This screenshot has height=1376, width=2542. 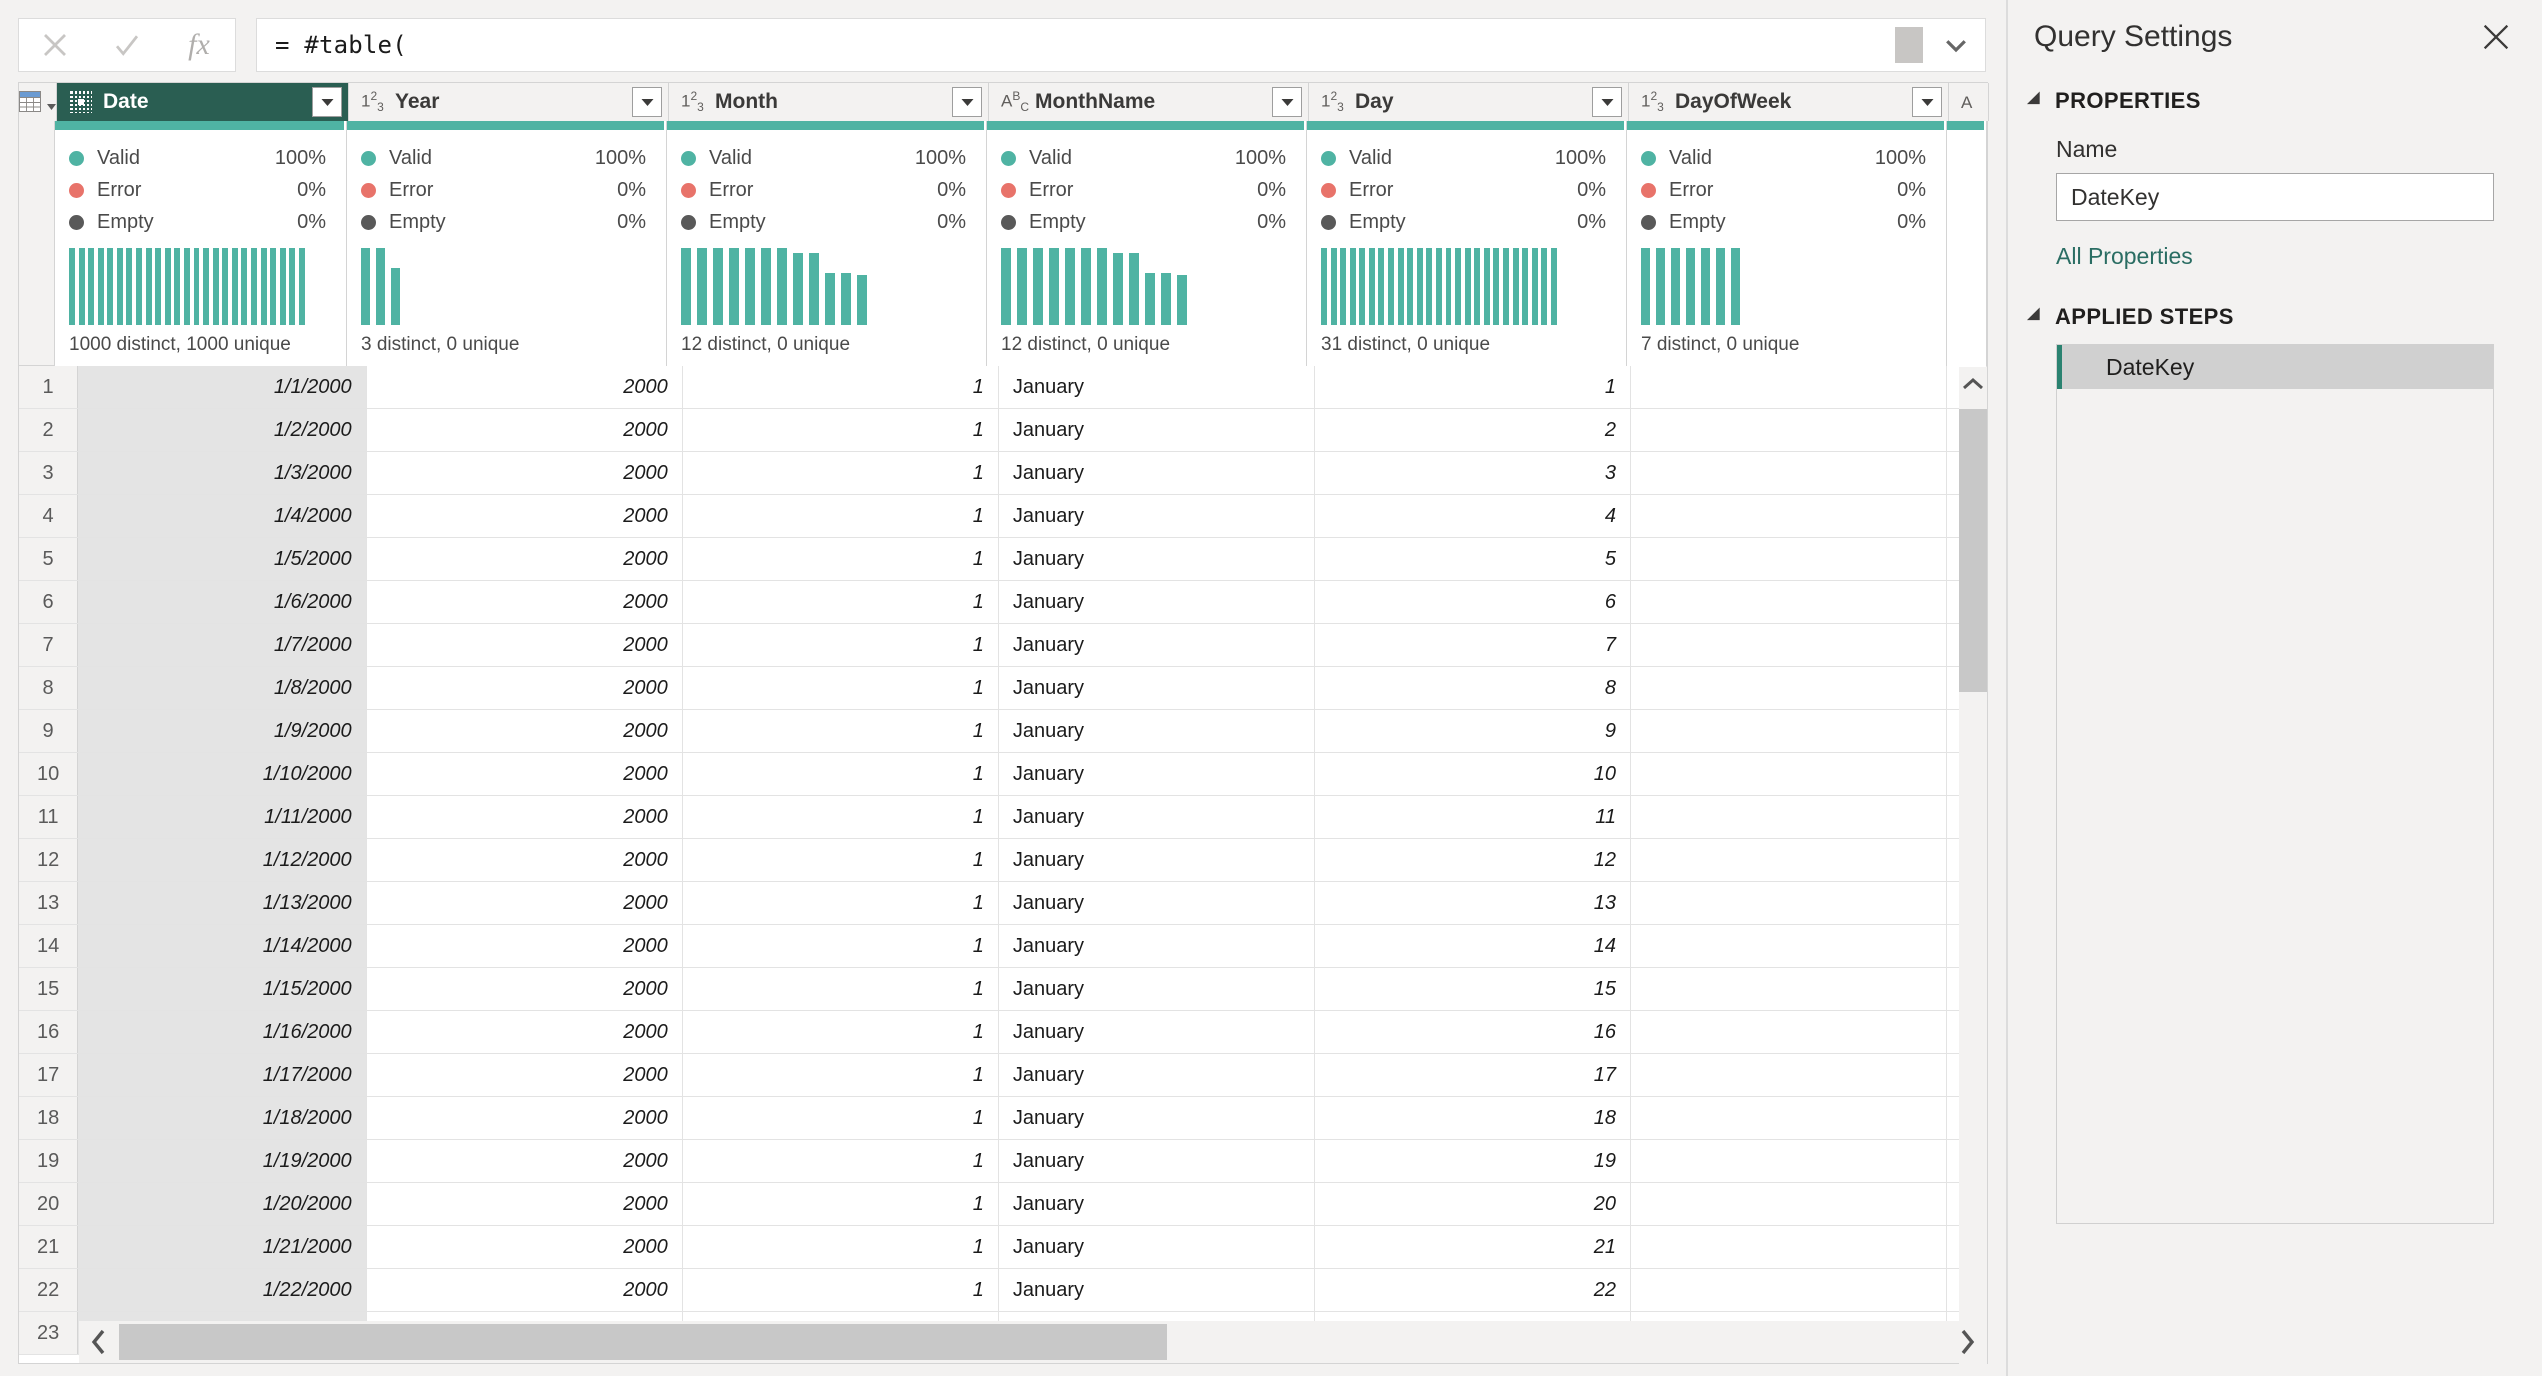 What do you see at coordinates (1003, 559) in the screenshot?
I see `table-row: 5 1/5/2000 2000 1 January 5` at bounding box center [1003, 559].